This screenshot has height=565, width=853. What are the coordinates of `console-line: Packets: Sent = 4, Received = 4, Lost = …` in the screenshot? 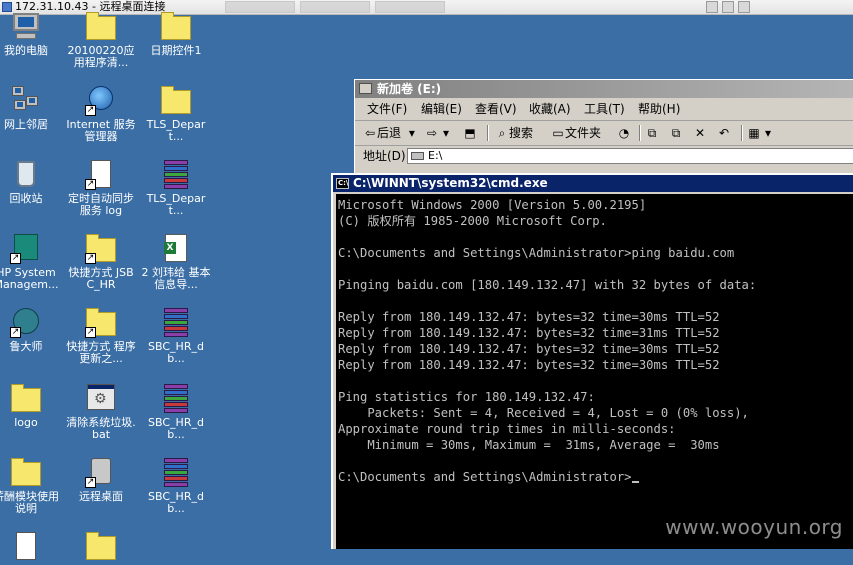 It's located at (543, 413).